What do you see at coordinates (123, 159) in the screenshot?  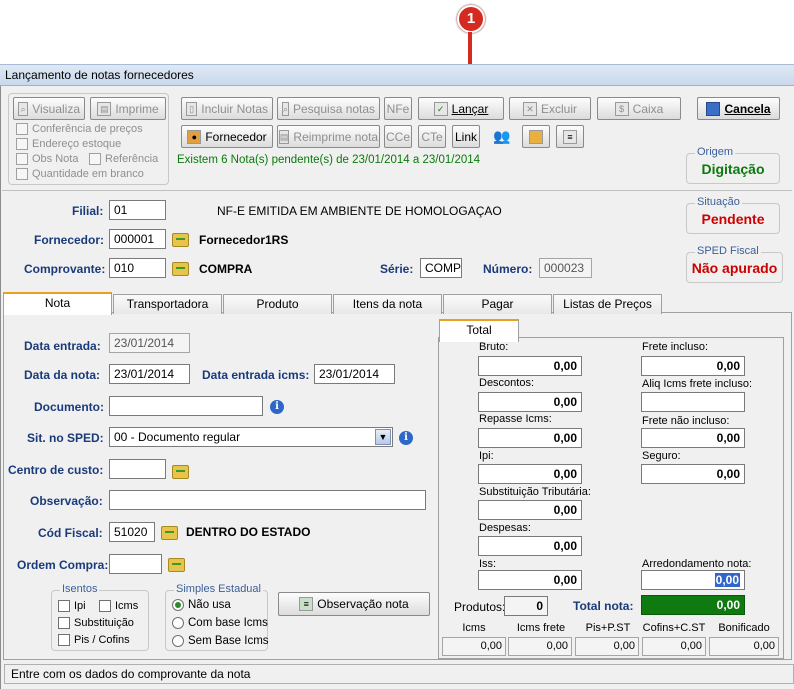 I see `referencia-checkbox: Referência` at bounding box center [123, 159].